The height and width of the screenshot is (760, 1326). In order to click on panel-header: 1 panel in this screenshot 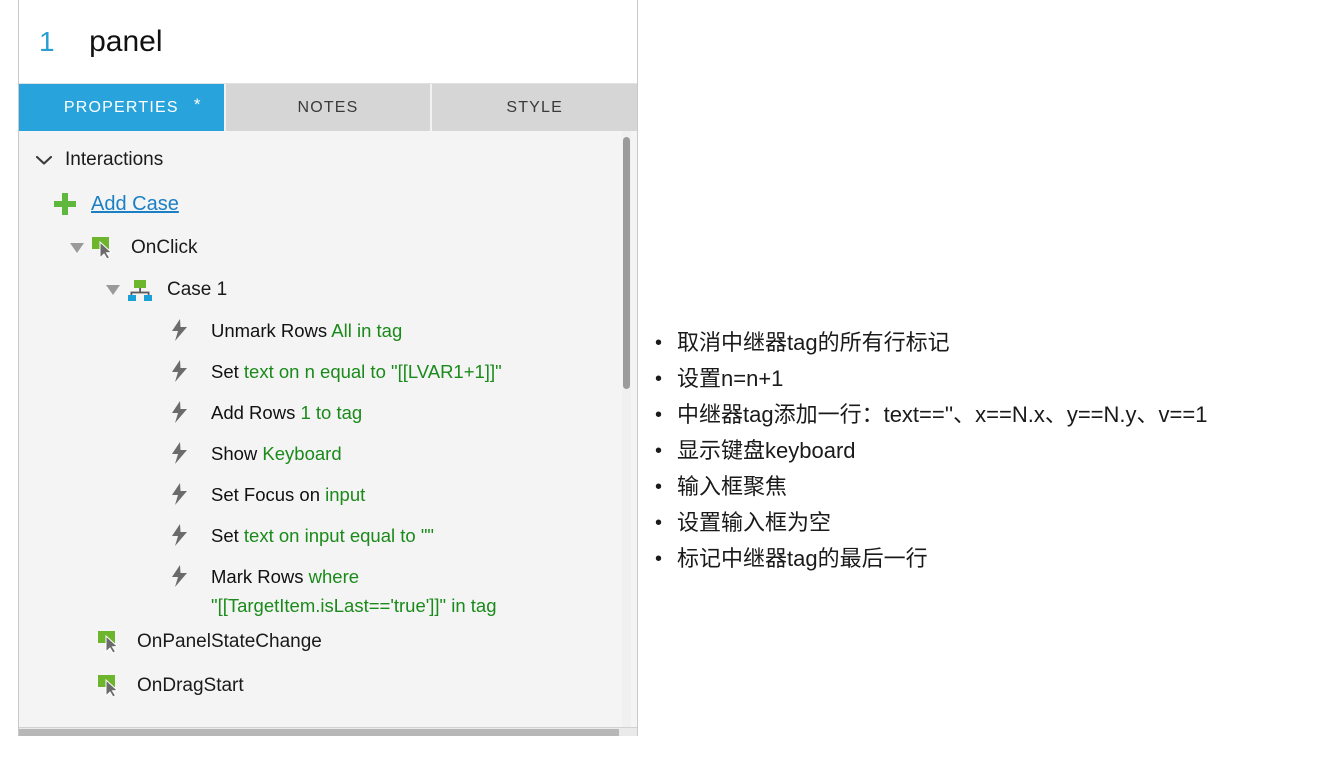, I will do `click(328, 42)`.